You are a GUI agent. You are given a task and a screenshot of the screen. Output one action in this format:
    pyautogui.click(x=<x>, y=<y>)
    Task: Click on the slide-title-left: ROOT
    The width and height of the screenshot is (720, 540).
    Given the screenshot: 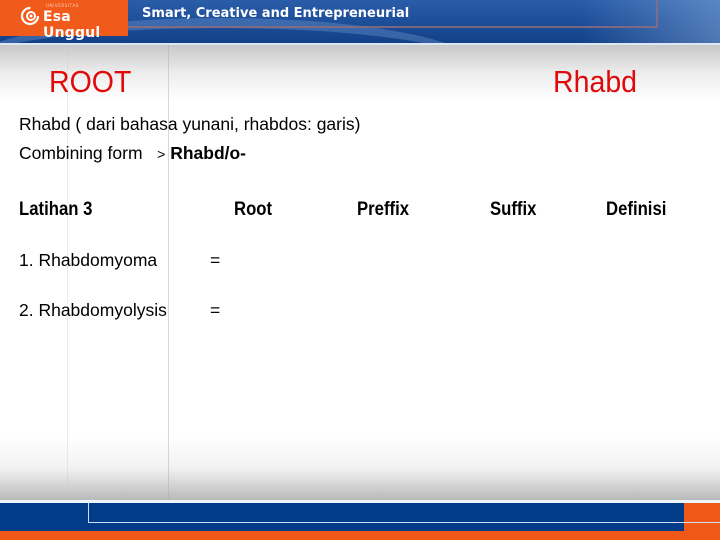 What is the action you would take?
    pyautogui.click(x=90, y=81)
    